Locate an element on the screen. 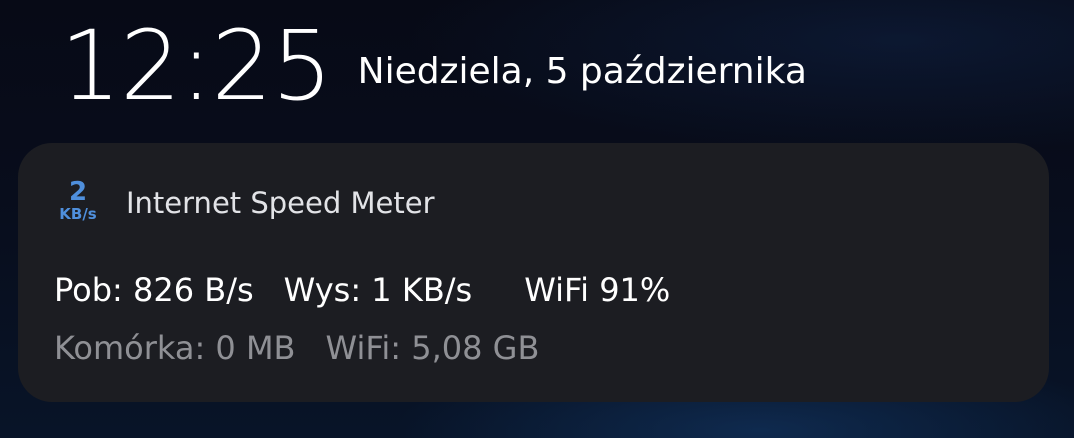 This screenshot has height=438, width=1074. speed-row: Pob: 826 B/s Wys: 1 KB/s WiFi 91% is located at coordinates (362, 290).